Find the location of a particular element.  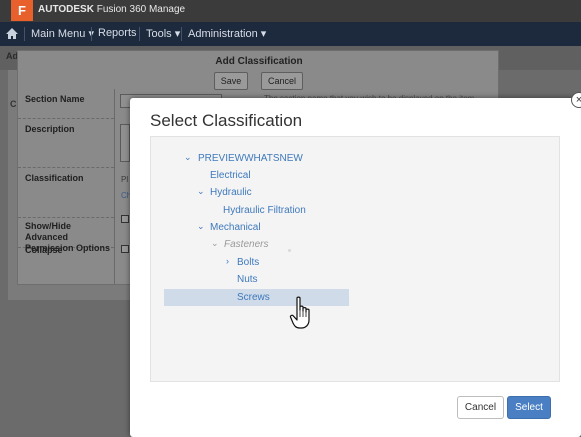

nav-main-menu: Main Menu ▾ is located at coordinates (62, 33).